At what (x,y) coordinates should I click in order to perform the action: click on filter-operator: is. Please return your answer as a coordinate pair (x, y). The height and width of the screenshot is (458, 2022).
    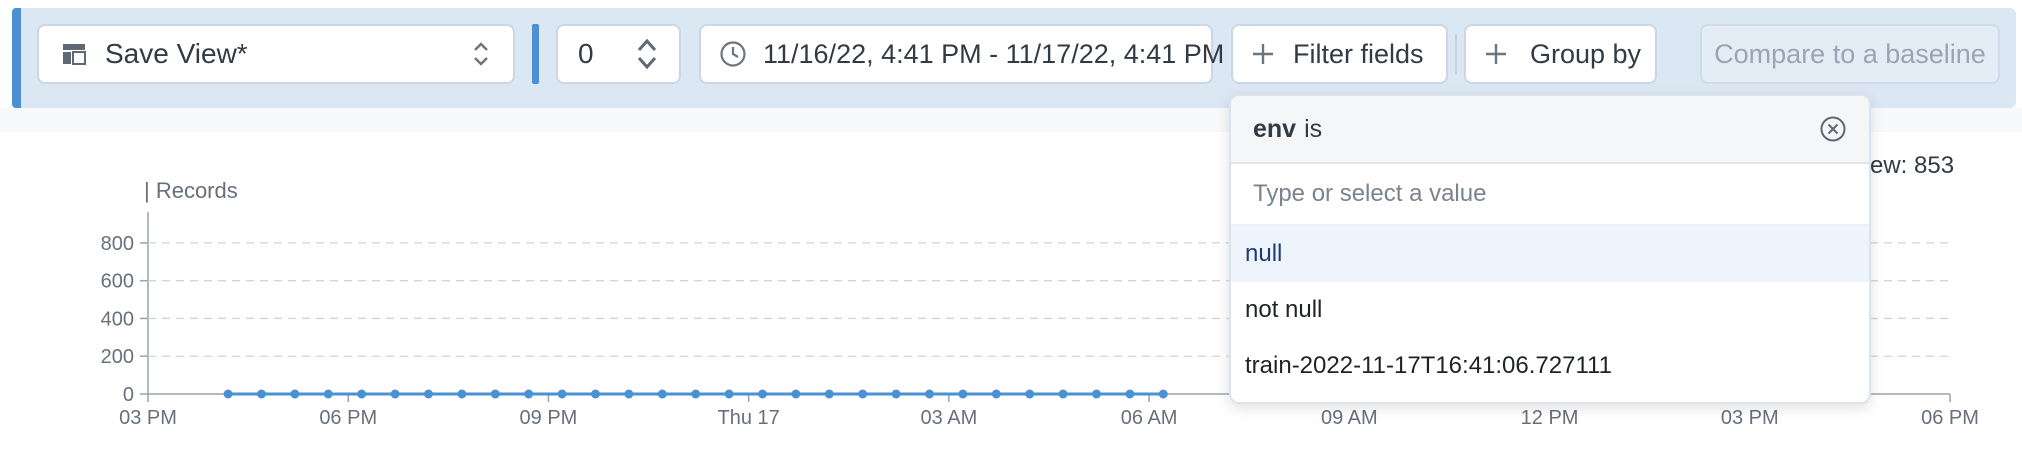
    Looking at the image, I should click on (1313, 128).